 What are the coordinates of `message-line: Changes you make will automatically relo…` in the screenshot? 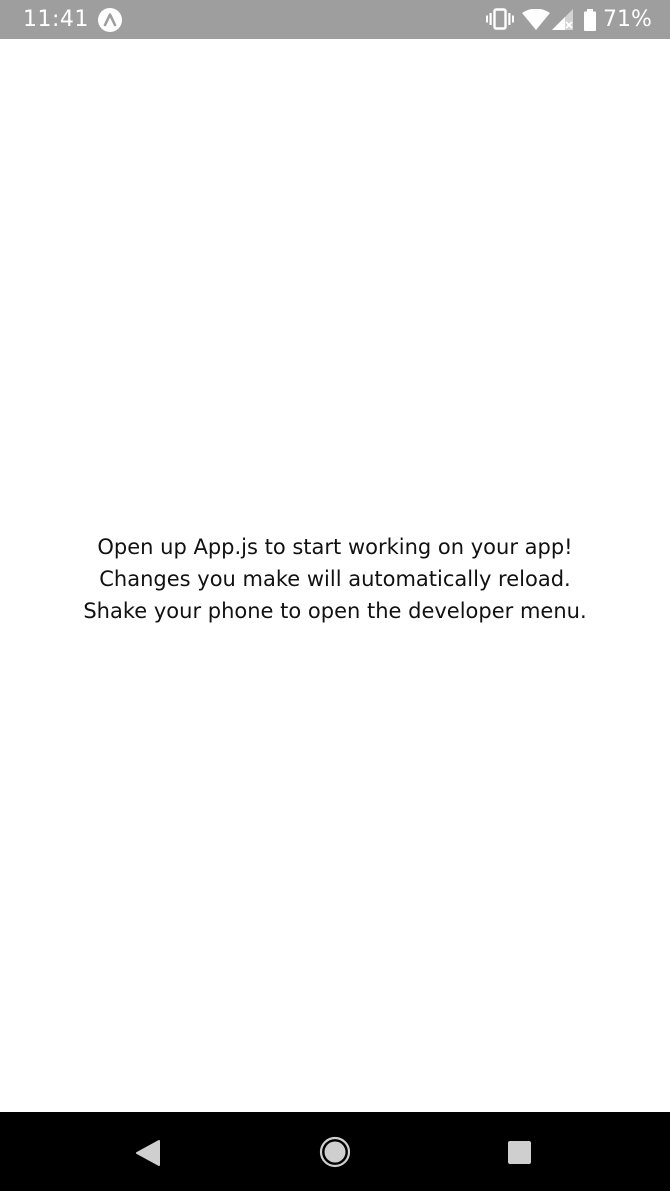 It's located at (335, 578).